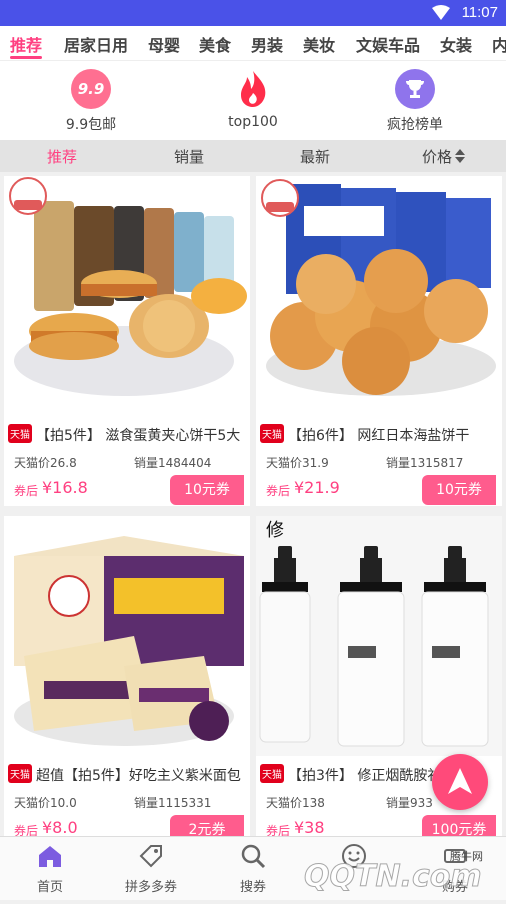 This screenshot has height=904, width=506. I want to click on product-title: 天猫 【拍5件】 滋食蛋黄夹心饼干5大, so click(128, 435).